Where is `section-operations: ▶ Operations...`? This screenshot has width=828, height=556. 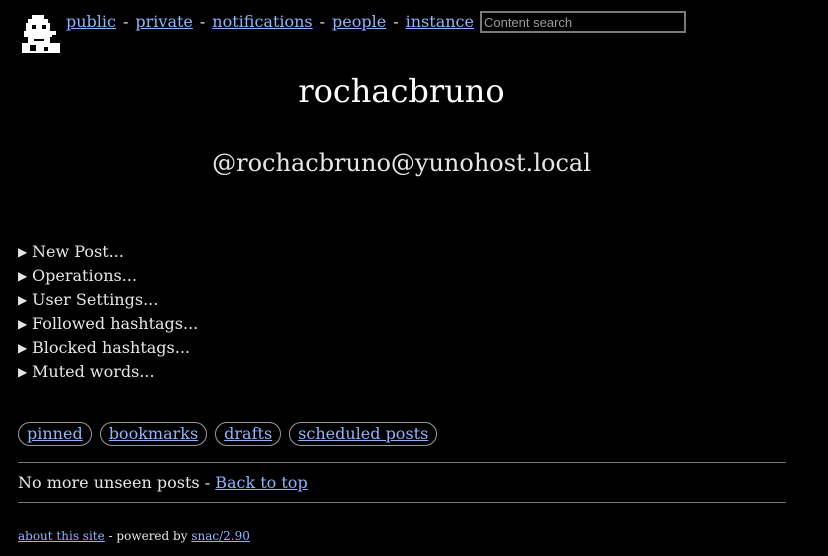 section-operations: ▶ Operations... is located at coordinates (108, 276).